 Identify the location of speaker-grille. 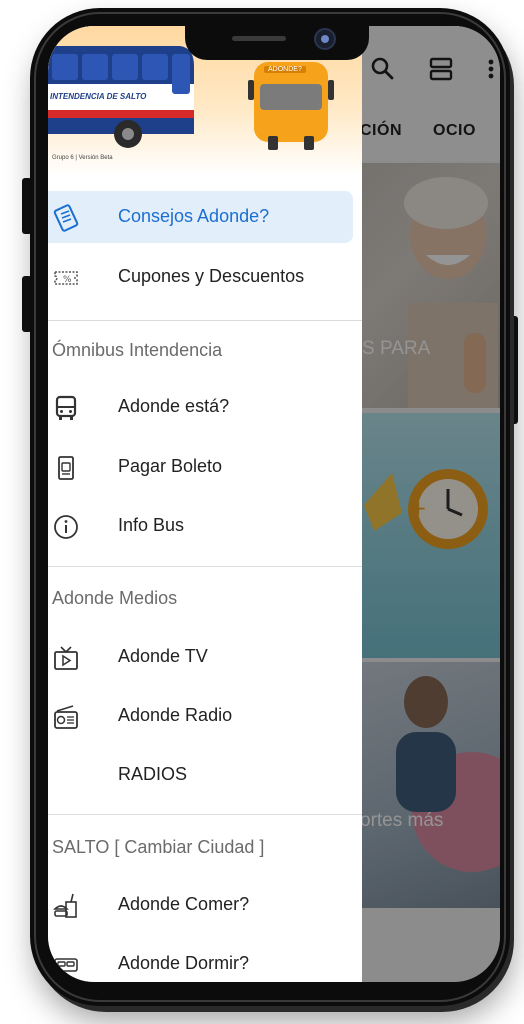
(259, 38).